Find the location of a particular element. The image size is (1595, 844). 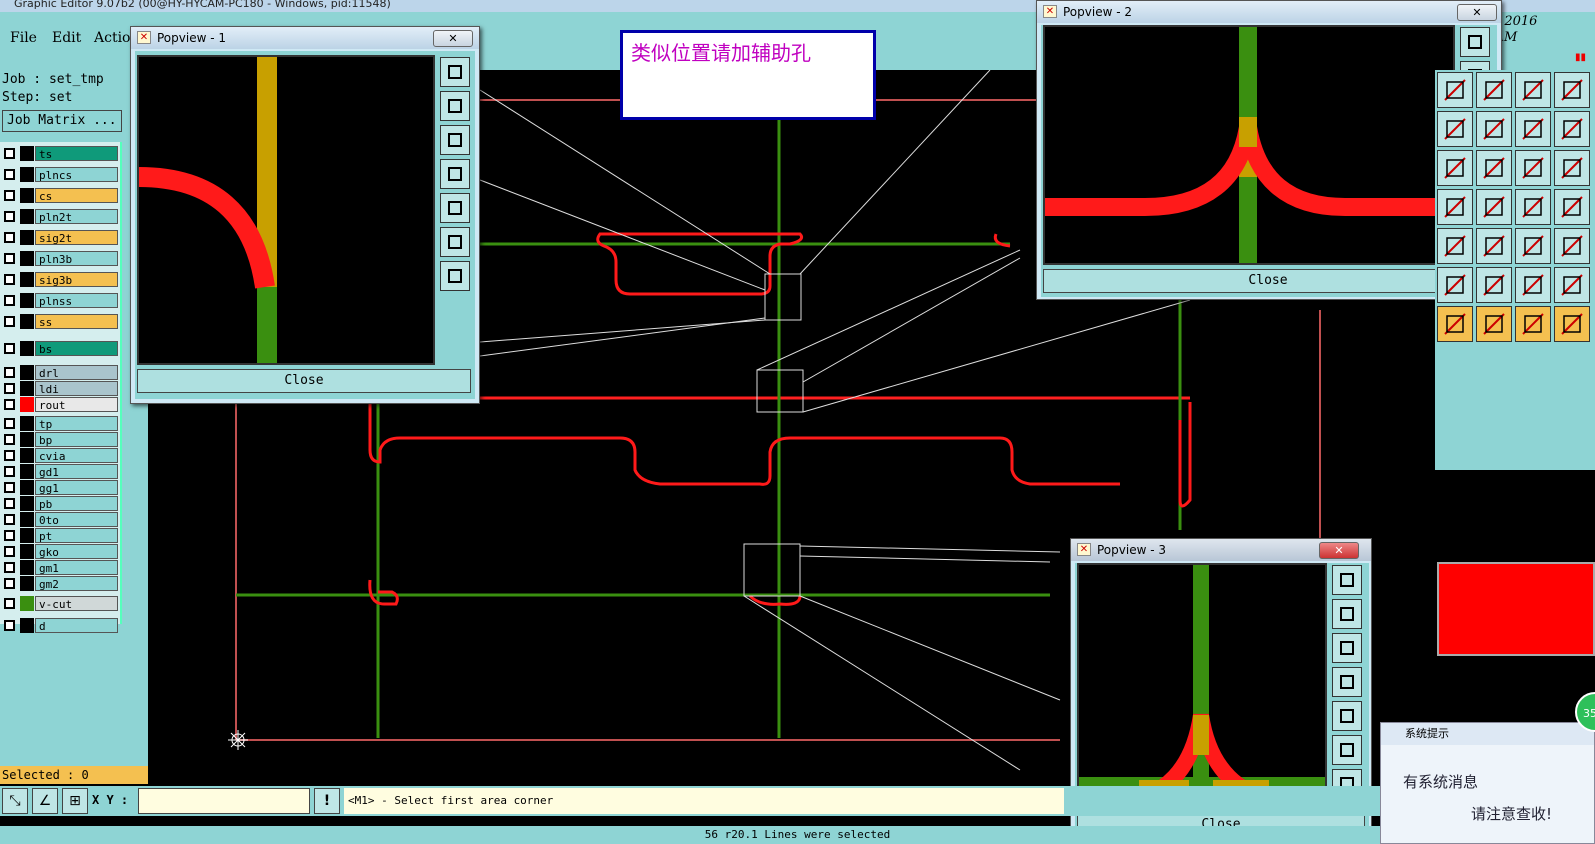

layer-row: ts is located at coordinates (60, 153).